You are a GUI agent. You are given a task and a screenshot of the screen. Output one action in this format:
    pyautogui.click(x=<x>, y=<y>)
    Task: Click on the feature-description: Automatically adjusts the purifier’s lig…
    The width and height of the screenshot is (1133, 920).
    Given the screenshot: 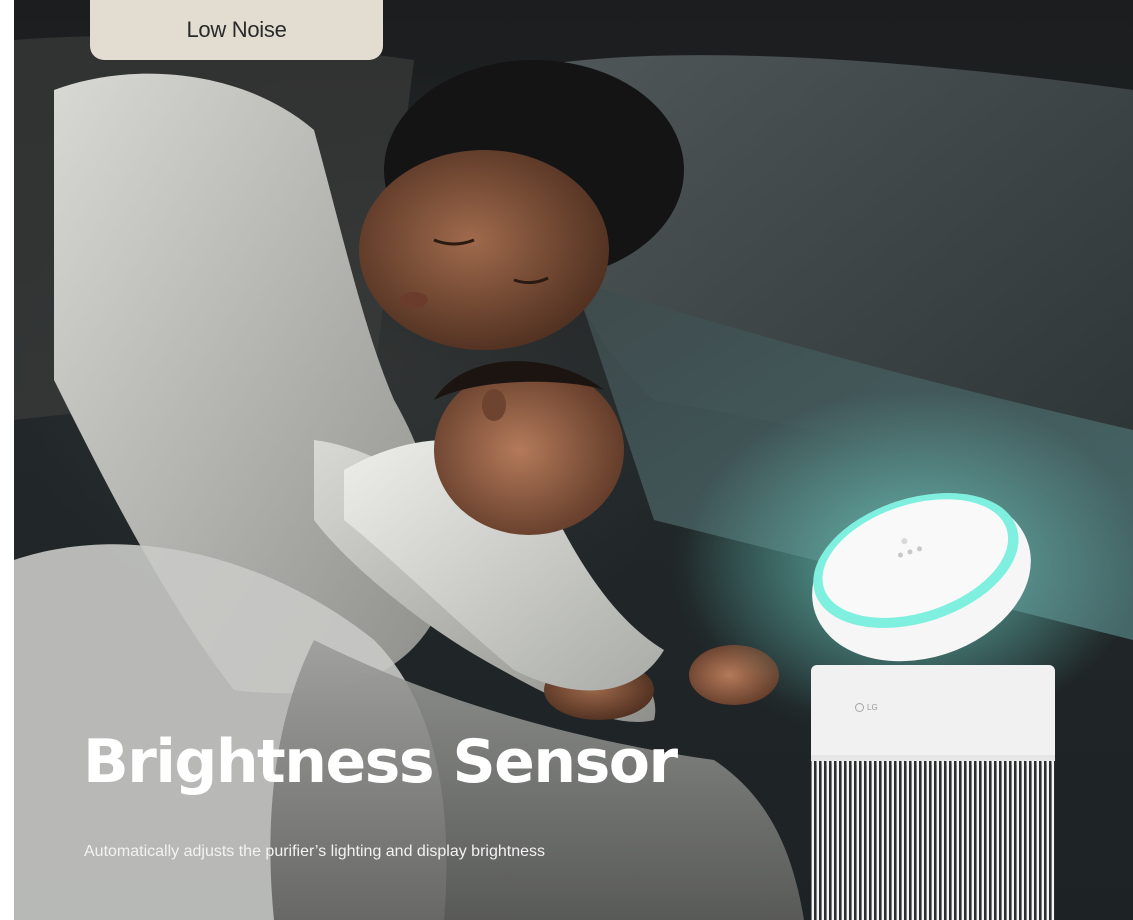 What is the action you would take?
    pyautogui.click(x=314, y=851)
    